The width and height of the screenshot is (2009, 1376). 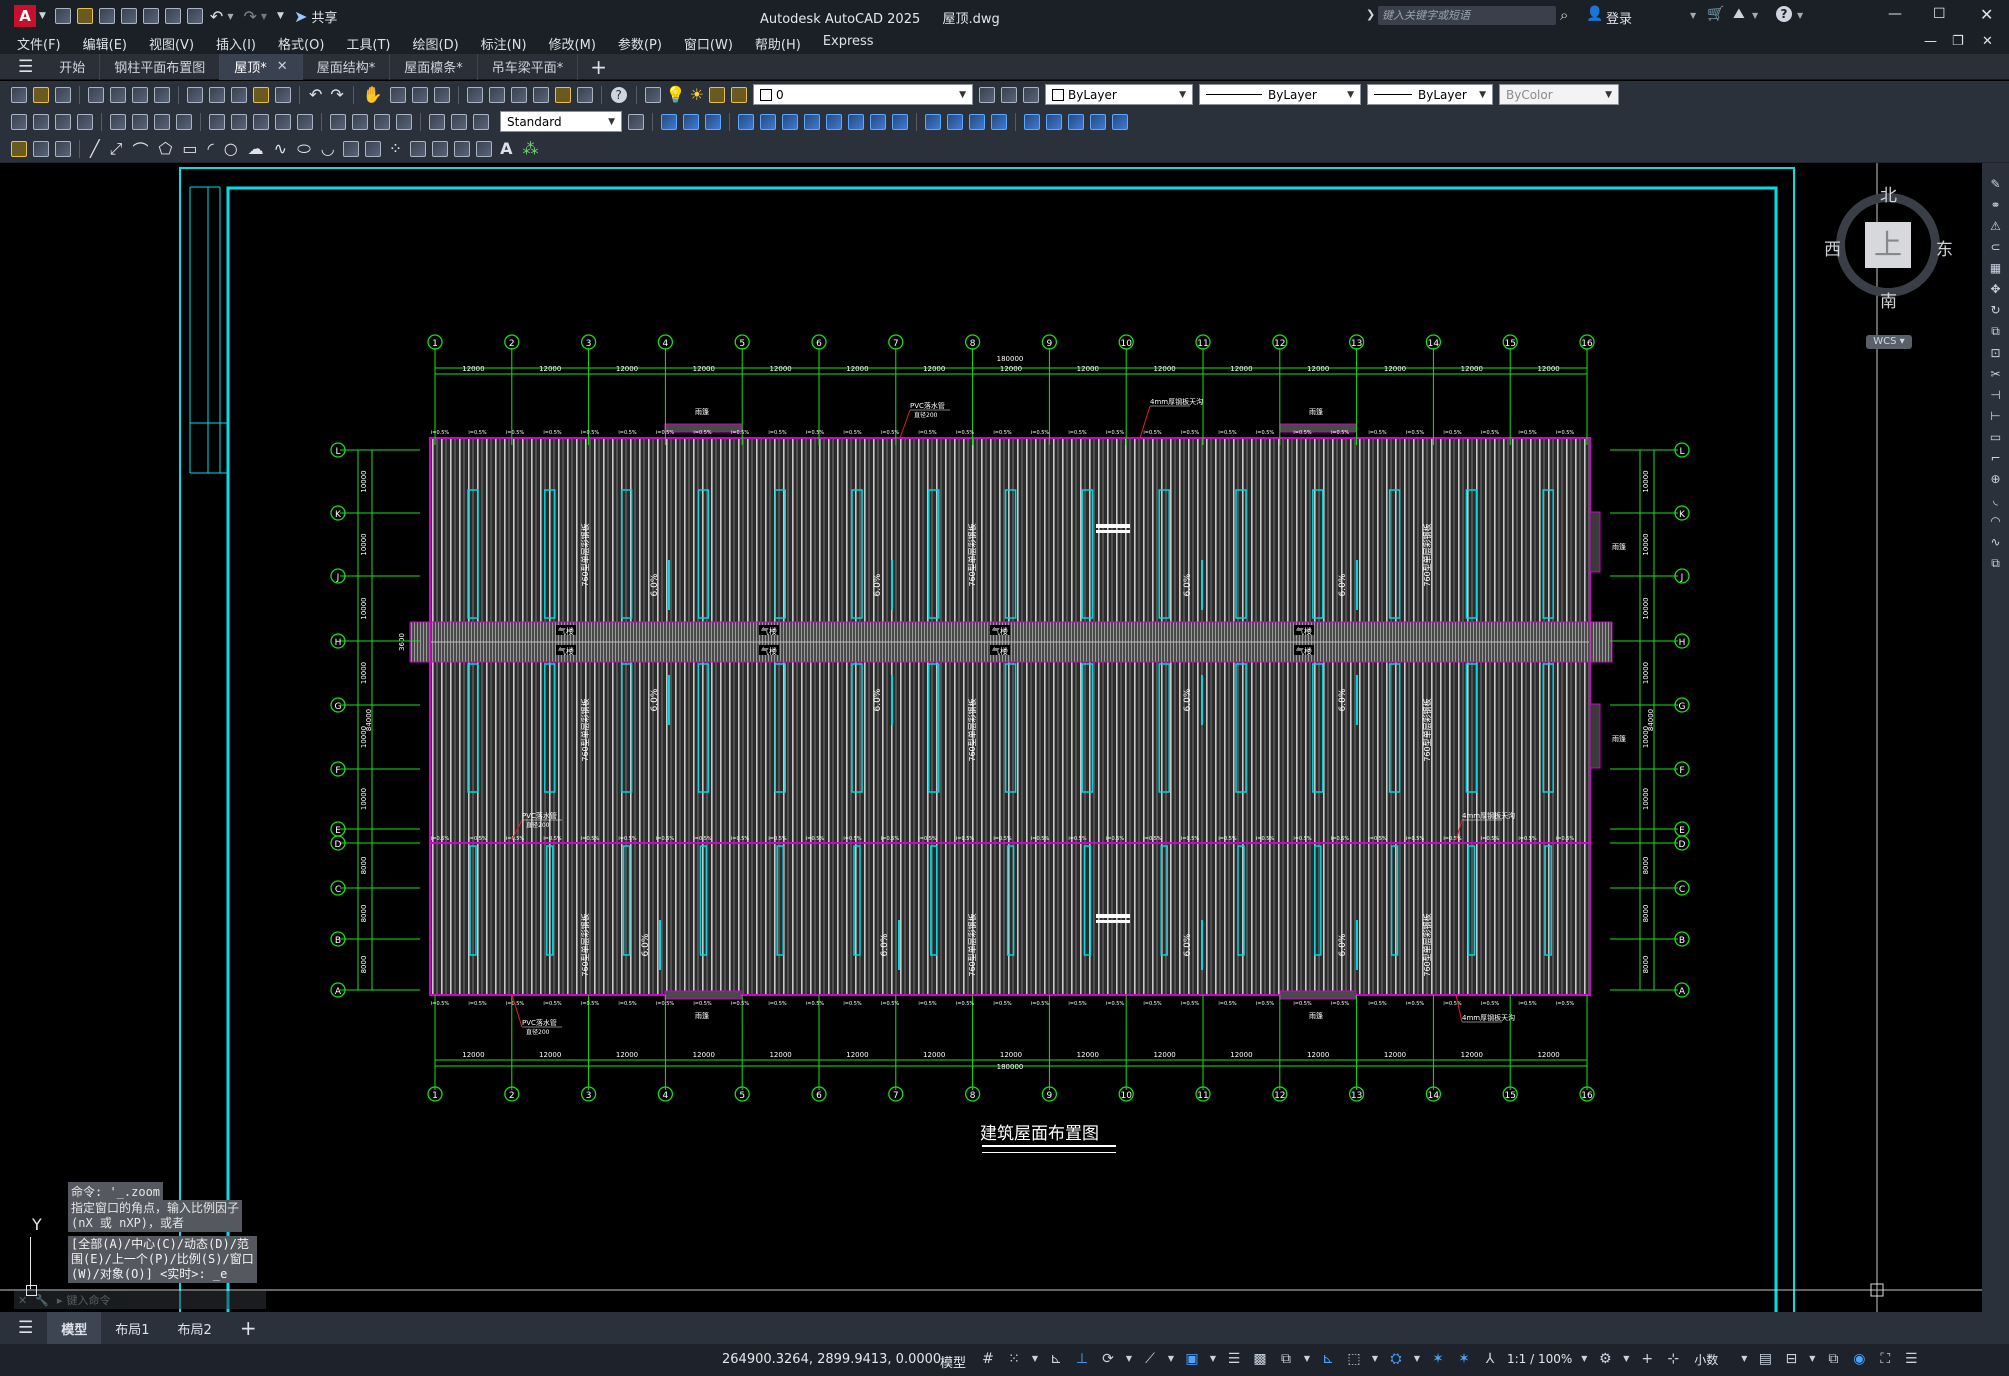 I want to click on menu-item: 标注(N), so click(x=504, y=43).